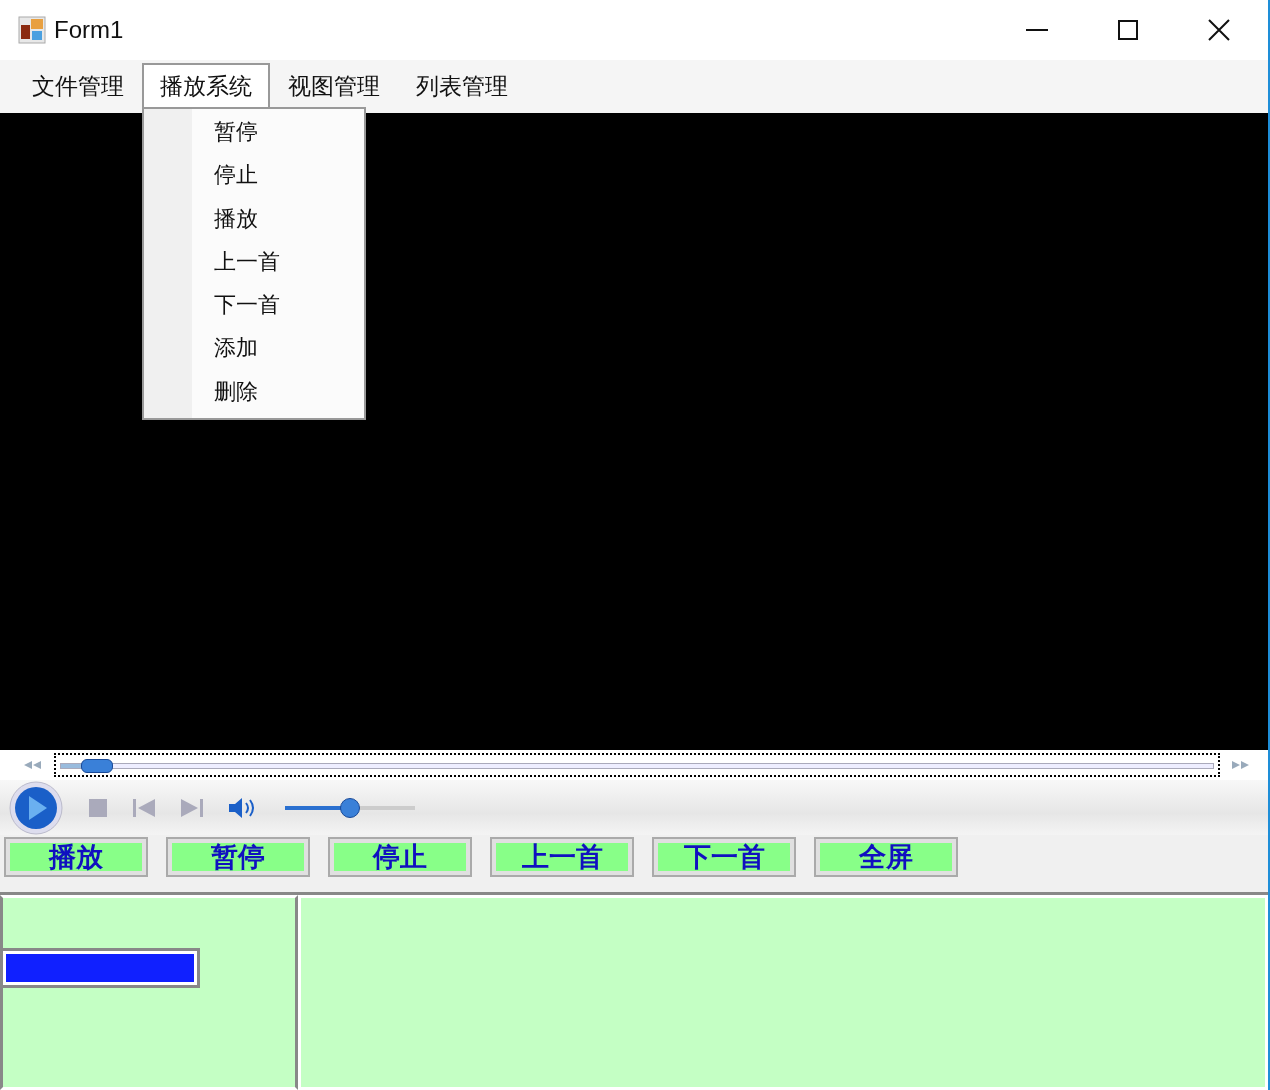 Image resolution: width=1270 pixels, height=1090 pixels. I want to click on rewind-icon, so click(33, 765).